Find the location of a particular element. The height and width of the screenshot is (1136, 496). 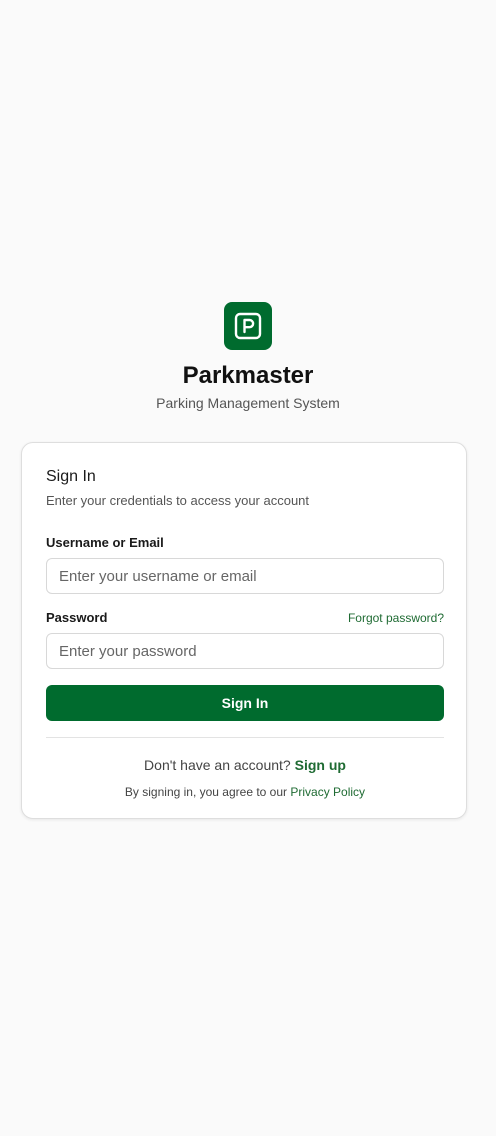

signup-row: Don't have an account? Sign up is located at coordinates (245, 765).